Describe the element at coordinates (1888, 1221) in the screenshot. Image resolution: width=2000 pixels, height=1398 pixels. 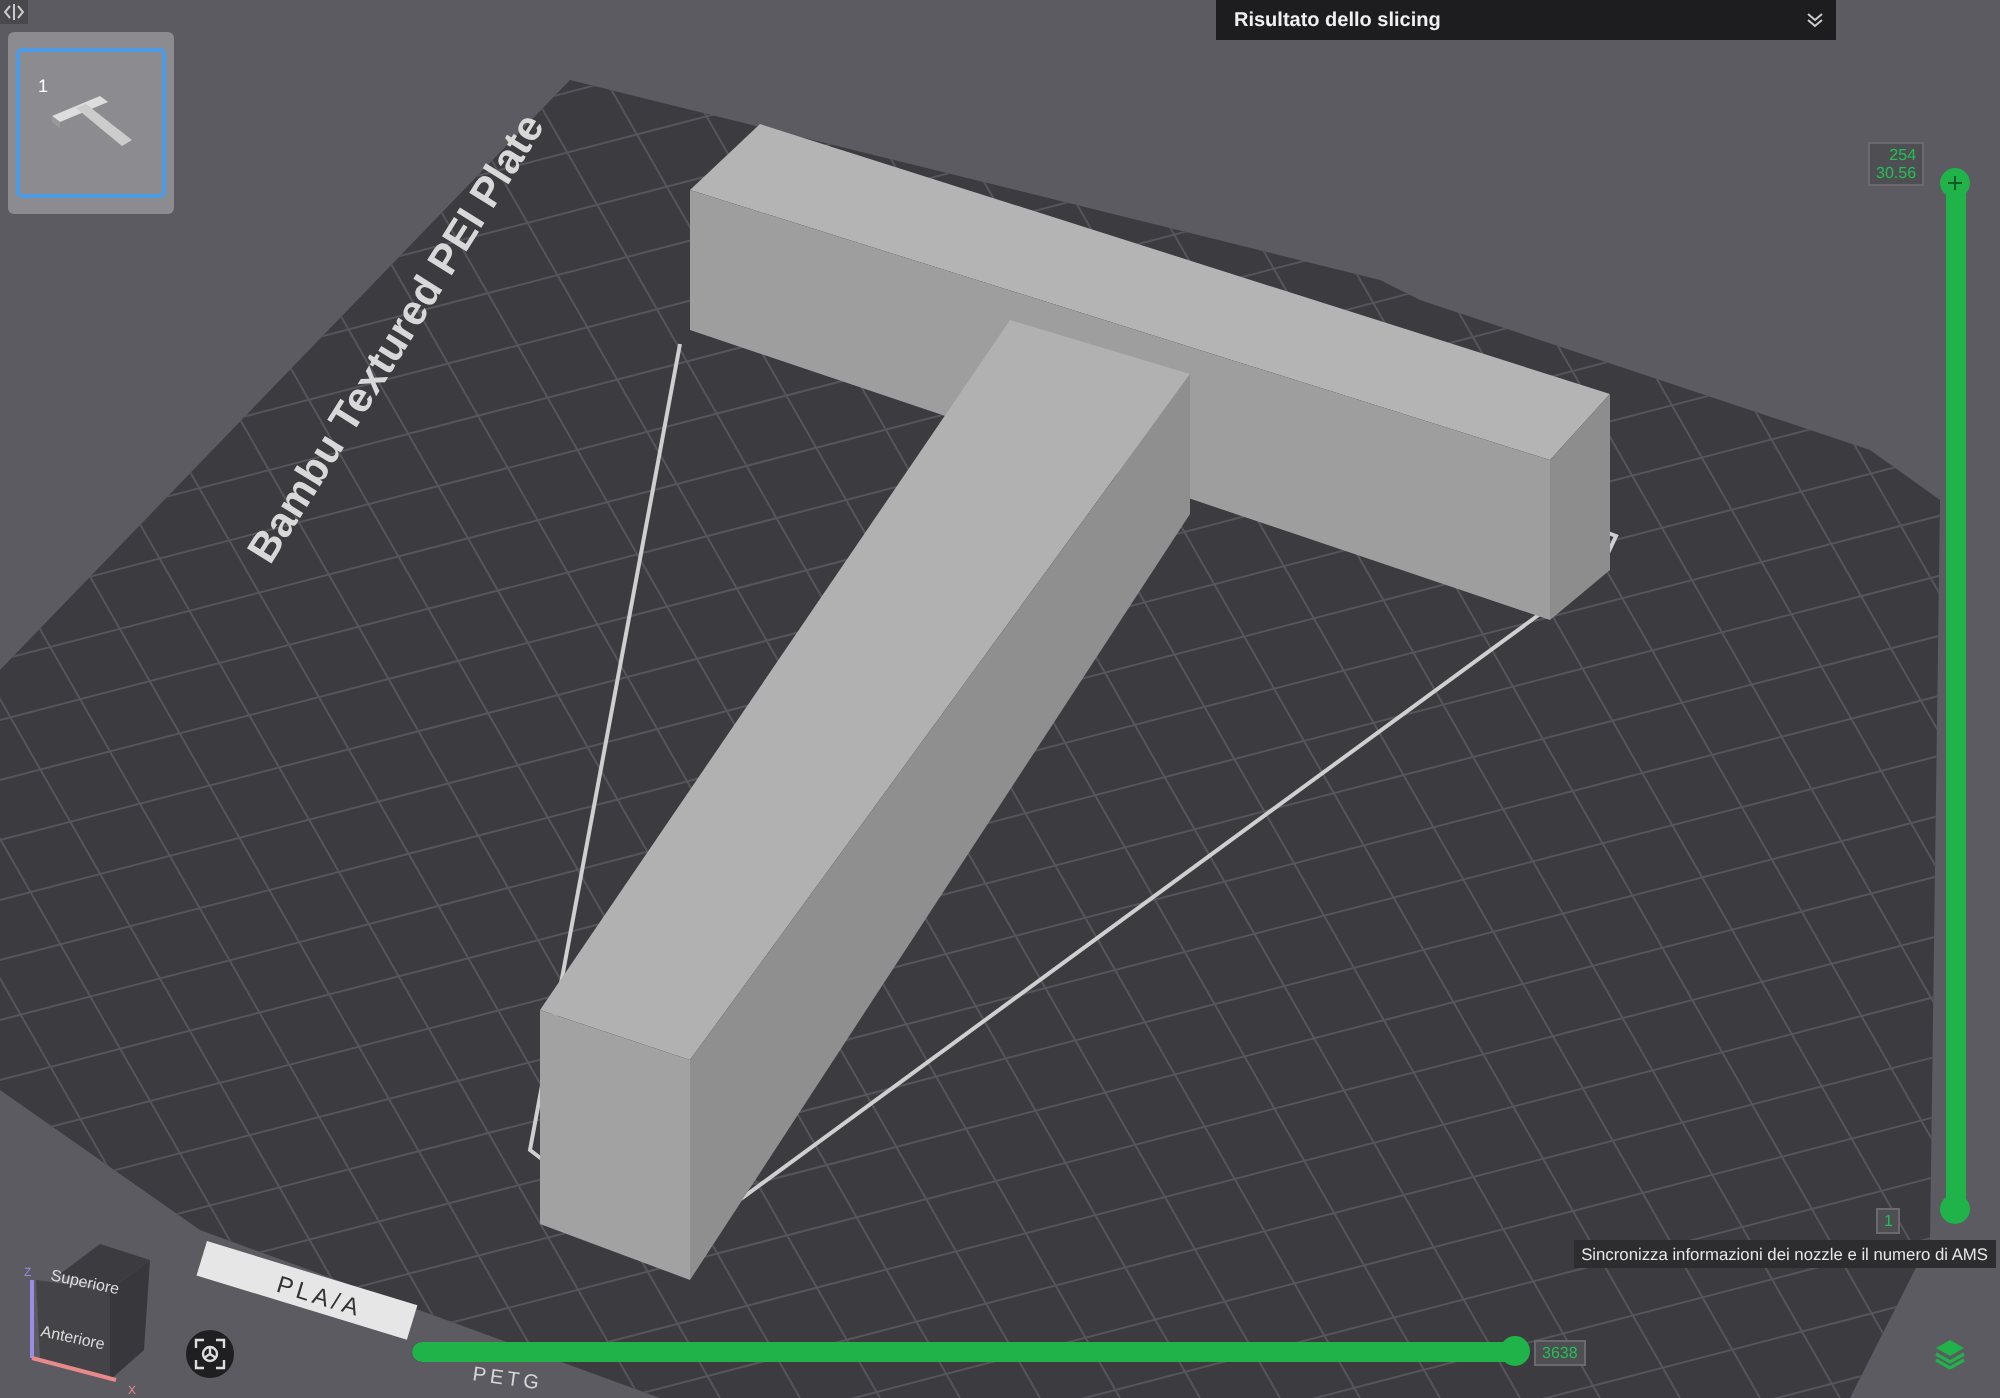
I see `bottom-layer-number: 1` at that location.